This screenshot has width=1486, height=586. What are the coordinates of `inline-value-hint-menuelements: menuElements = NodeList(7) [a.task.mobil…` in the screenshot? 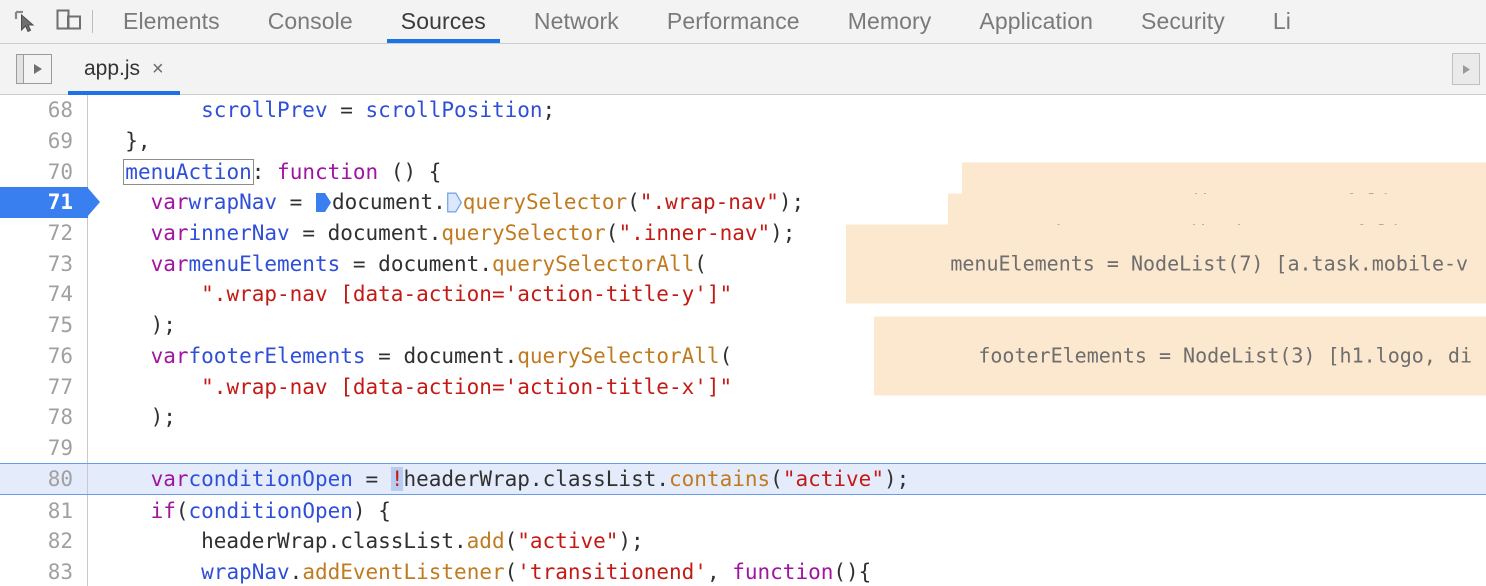 It's located at (1166, 264).